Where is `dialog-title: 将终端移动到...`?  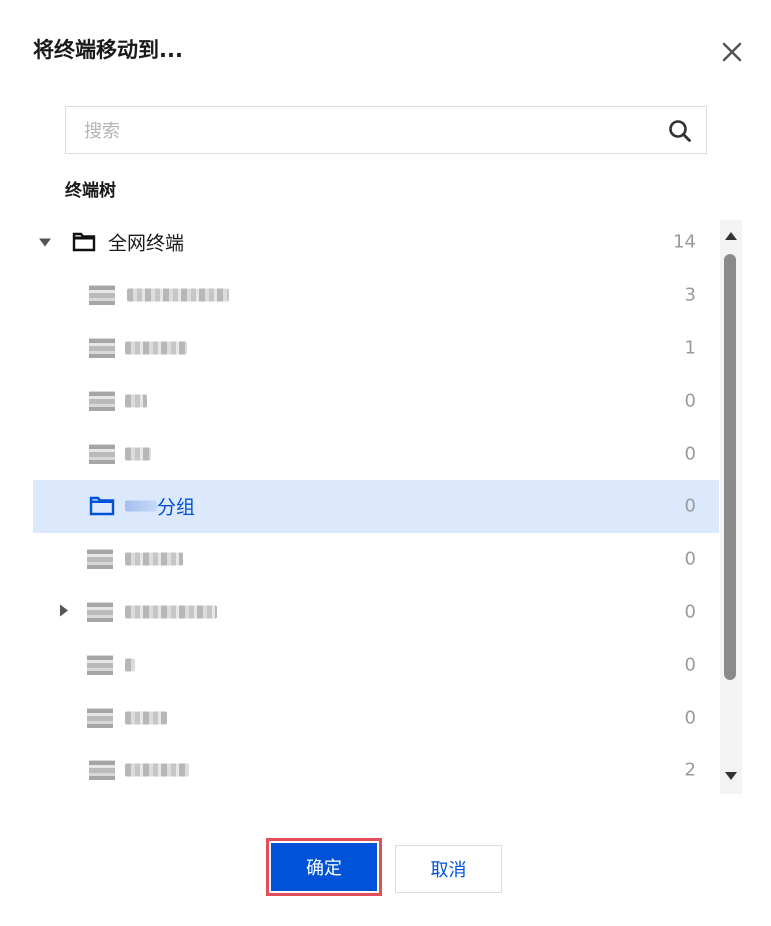 dialog-title: 将终端移动到... is located at coordinates (108, 50).